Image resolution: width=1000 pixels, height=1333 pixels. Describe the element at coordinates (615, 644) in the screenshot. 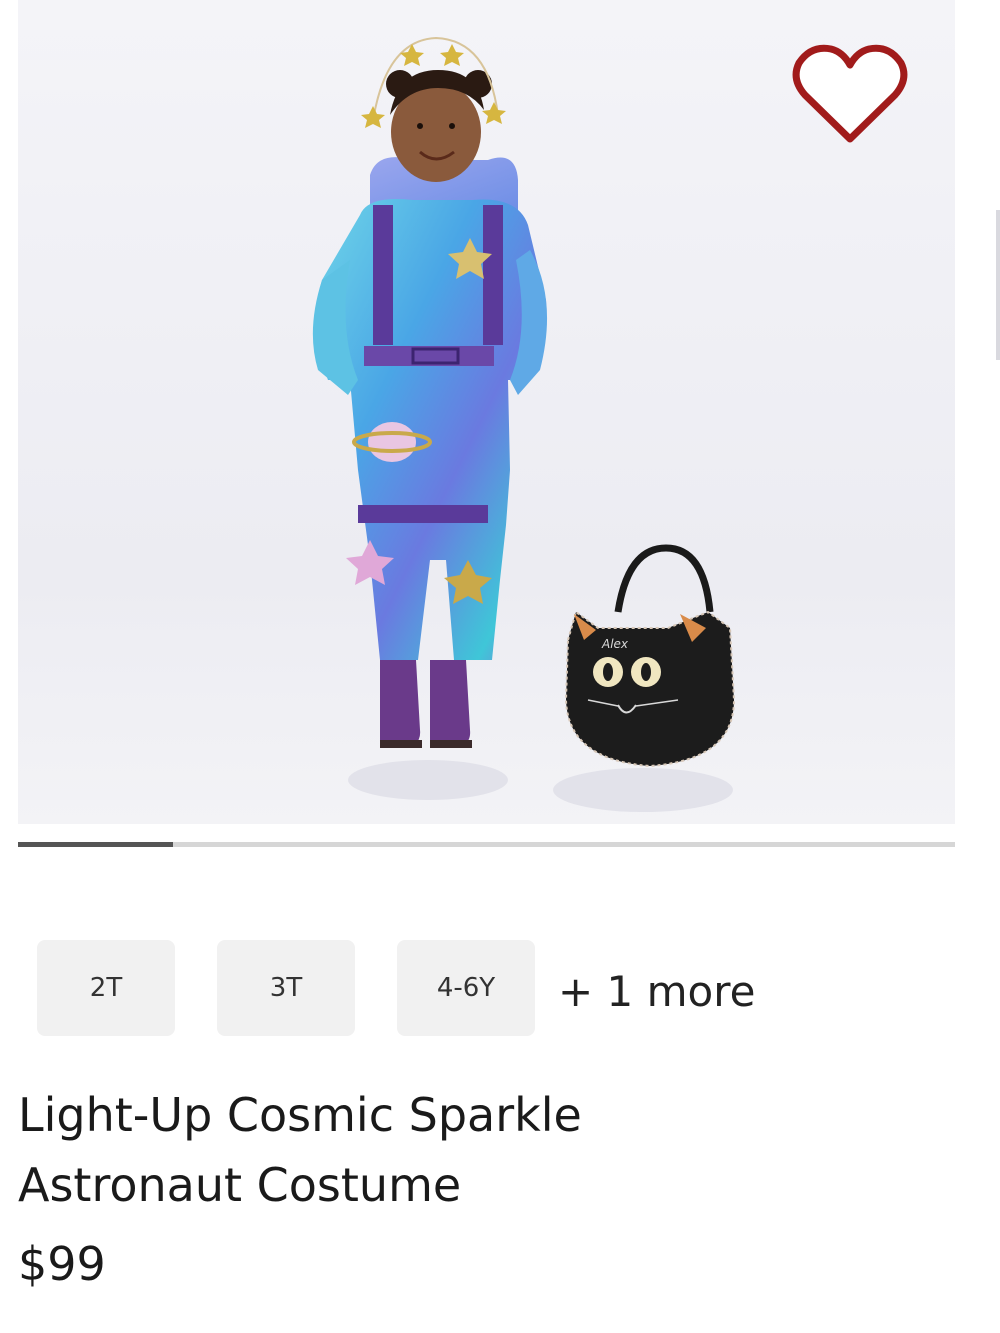

I see `basket-name: Alex` at that location.